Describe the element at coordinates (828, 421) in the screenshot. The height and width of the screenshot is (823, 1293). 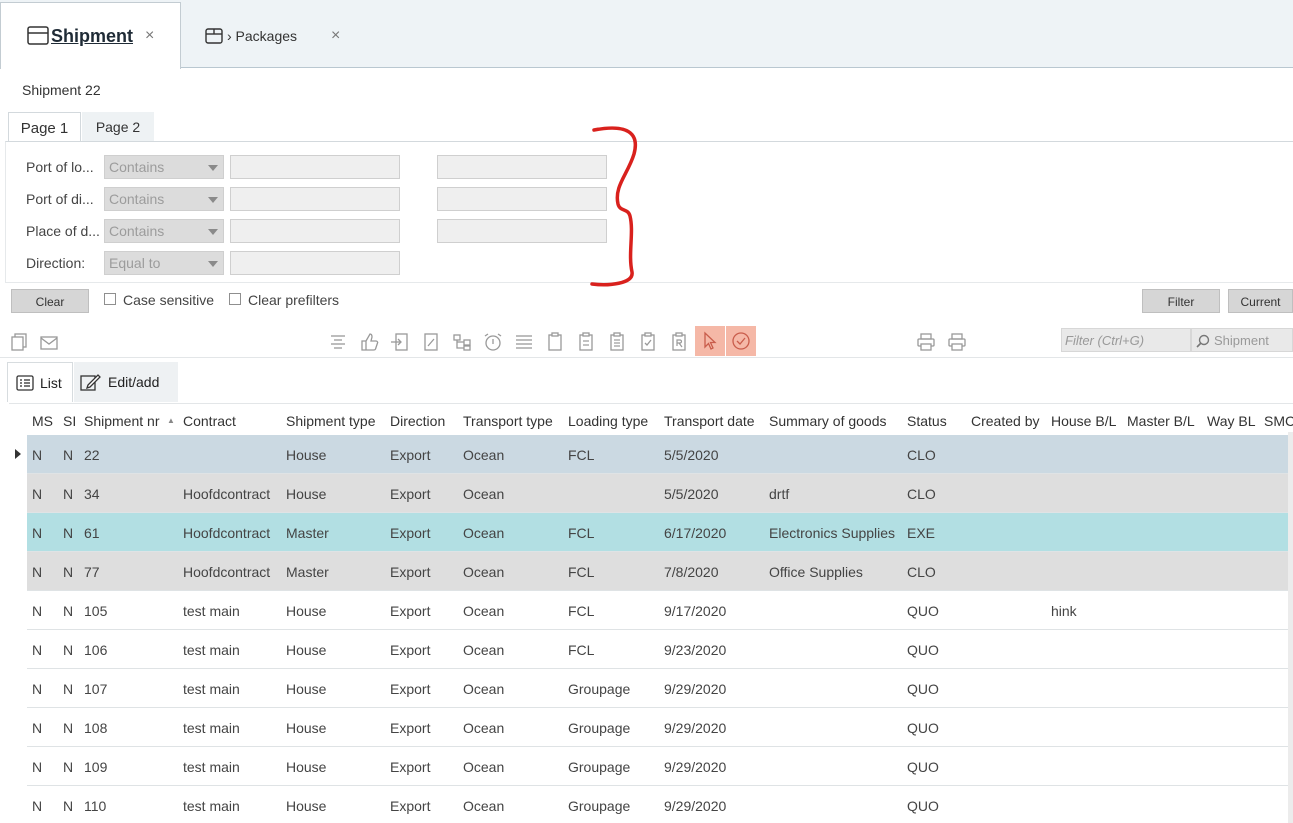
I see `column-header: Summary of goods` at that location.